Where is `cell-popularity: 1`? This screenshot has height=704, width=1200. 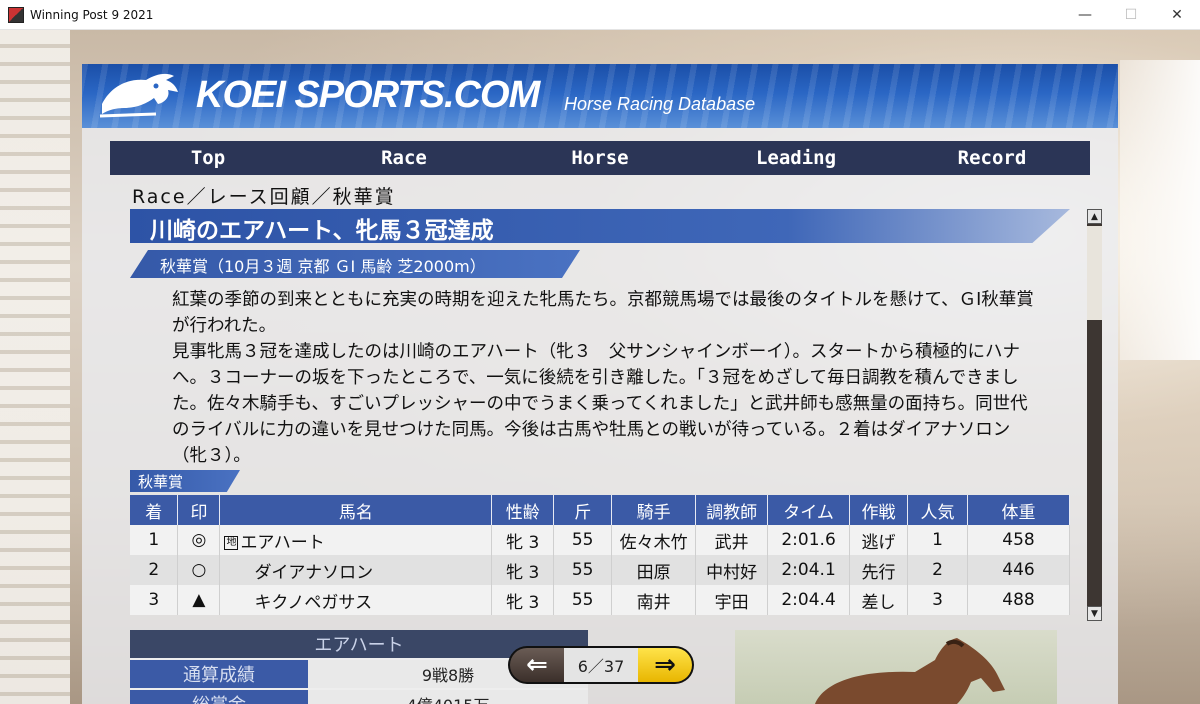
cell-popularity: 1 is located at coordinates (937, 540).